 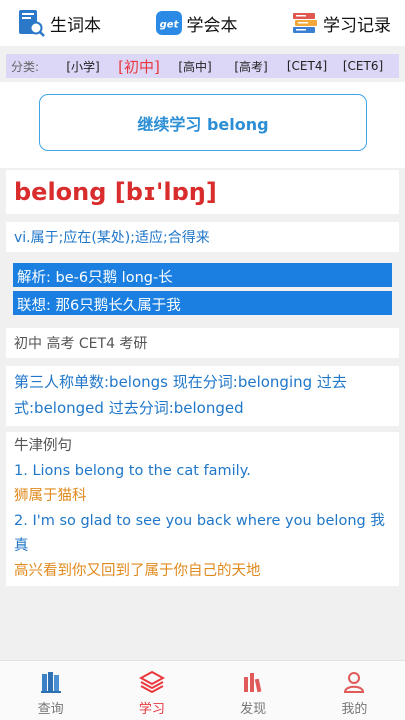 What do you see at coordinates (139, 66) in the screenshot?
I see `category-junior-high: [初中]` at bounding box center [139, 66].